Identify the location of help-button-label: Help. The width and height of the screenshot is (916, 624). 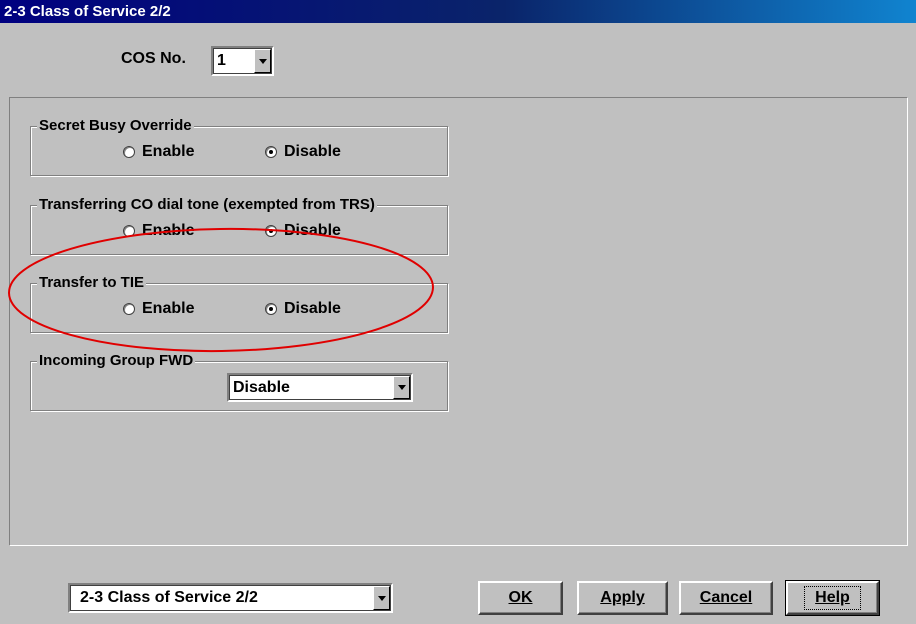
(832, 598).